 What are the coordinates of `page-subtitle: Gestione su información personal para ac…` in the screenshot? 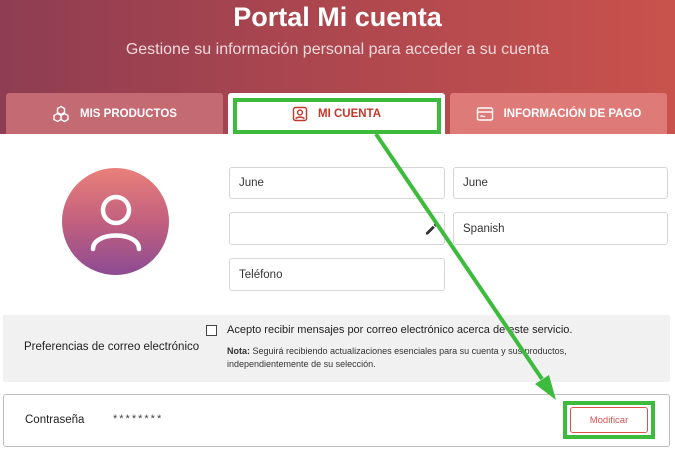 It's located at (337, 49).